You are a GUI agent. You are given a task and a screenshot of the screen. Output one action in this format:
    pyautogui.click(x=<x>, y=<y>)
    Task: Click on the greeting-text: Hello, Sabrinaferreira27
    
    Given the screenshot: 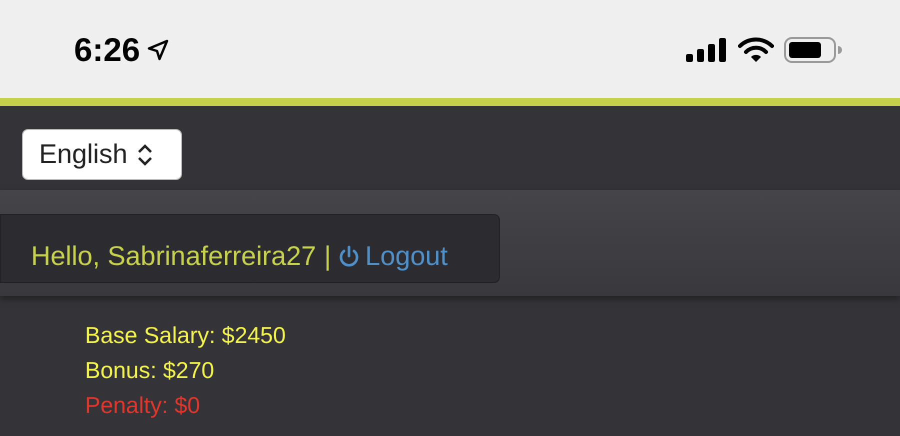 What is the action you would take?
    pyautogui.click(x=173, y=256)
    